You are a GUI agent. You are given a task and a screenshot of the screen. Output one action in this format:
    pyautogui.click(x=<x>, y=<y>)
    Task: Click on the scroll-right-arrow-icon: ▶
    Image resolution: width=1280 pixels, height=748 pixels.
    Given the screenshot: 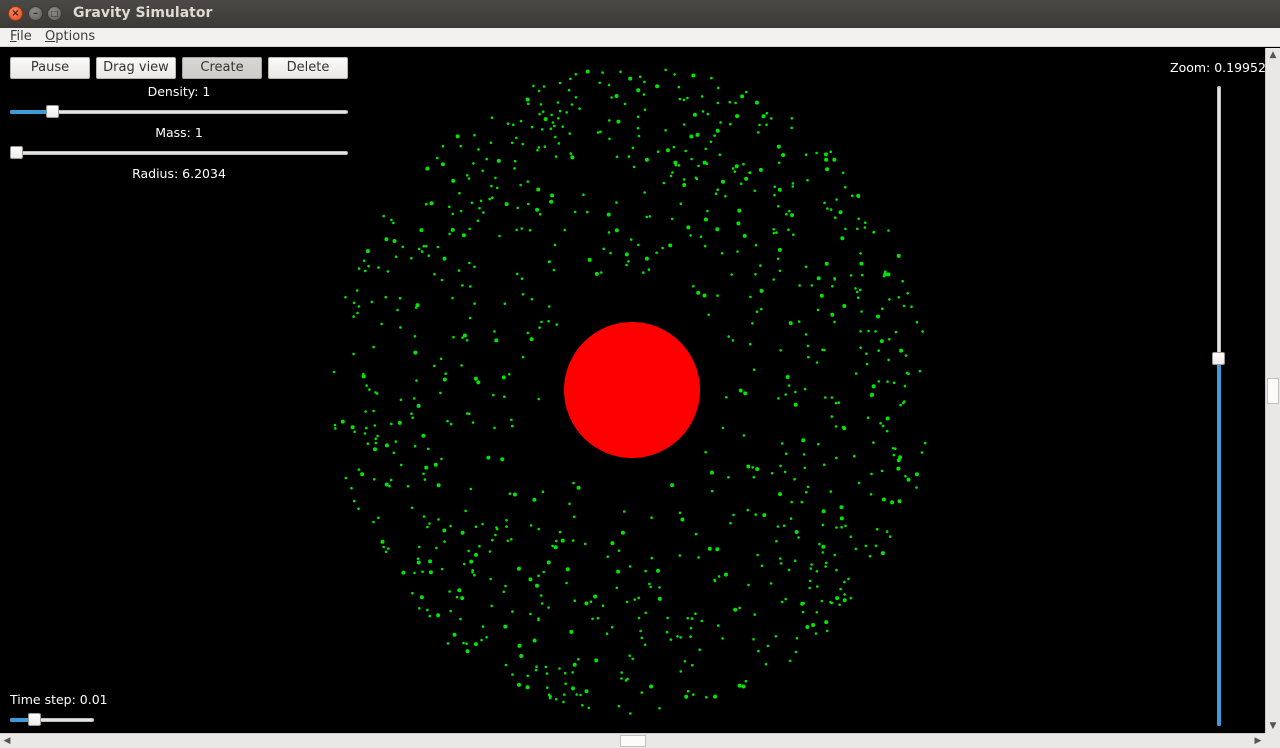 What is the action you would take?
    pyautogui.click(x=1258, y=741)
    